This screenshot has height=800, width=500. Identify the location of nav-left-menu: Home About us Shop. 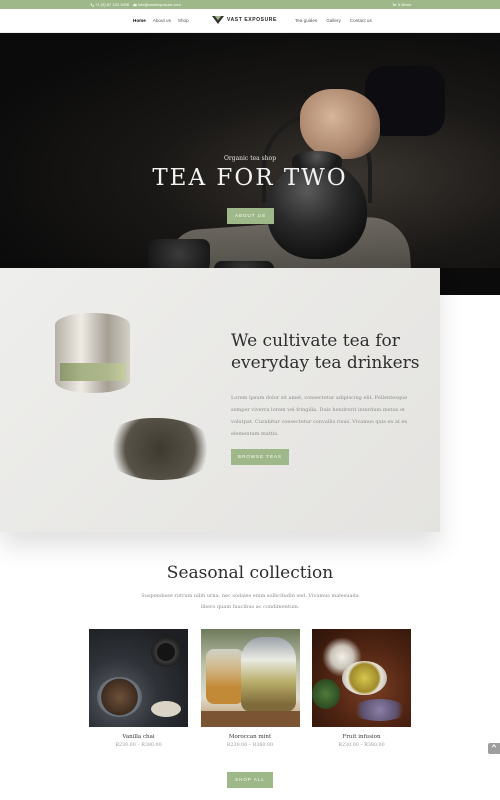
(161, 20).